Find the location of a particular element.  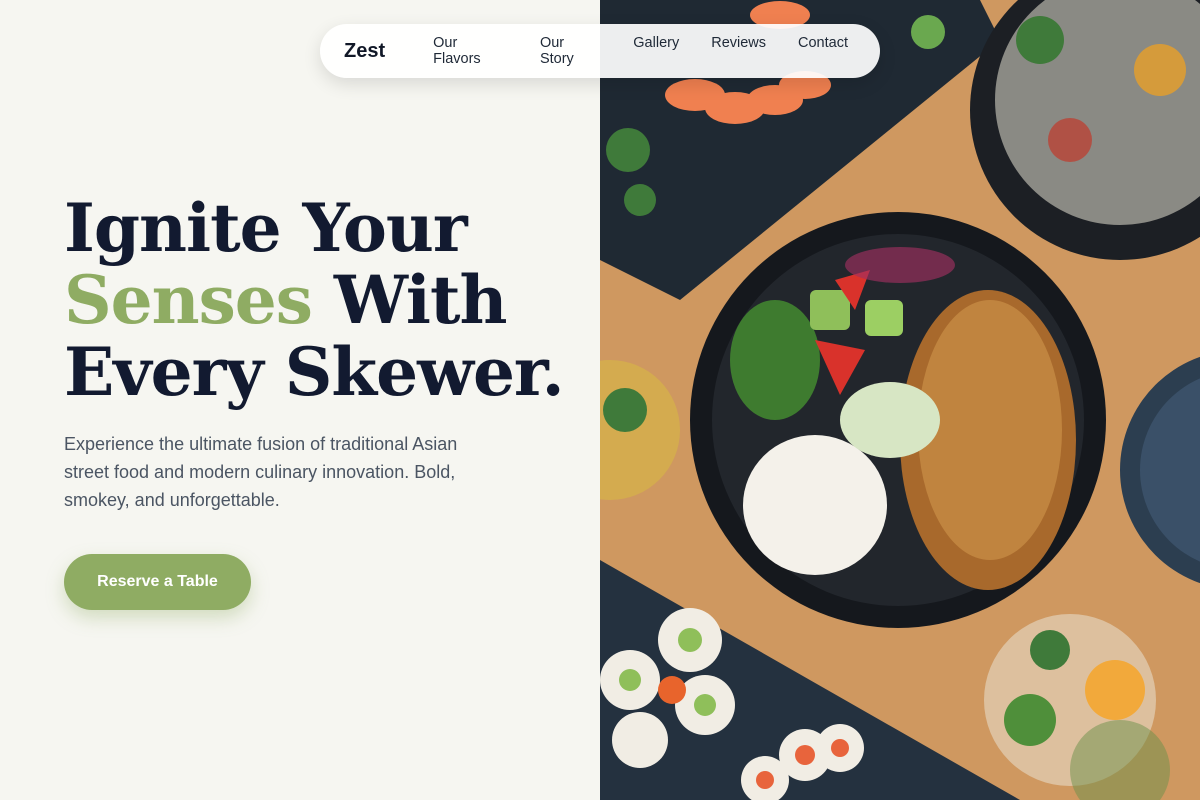

nav-link-our-story: Our Story is located at coordinates (570, 51).